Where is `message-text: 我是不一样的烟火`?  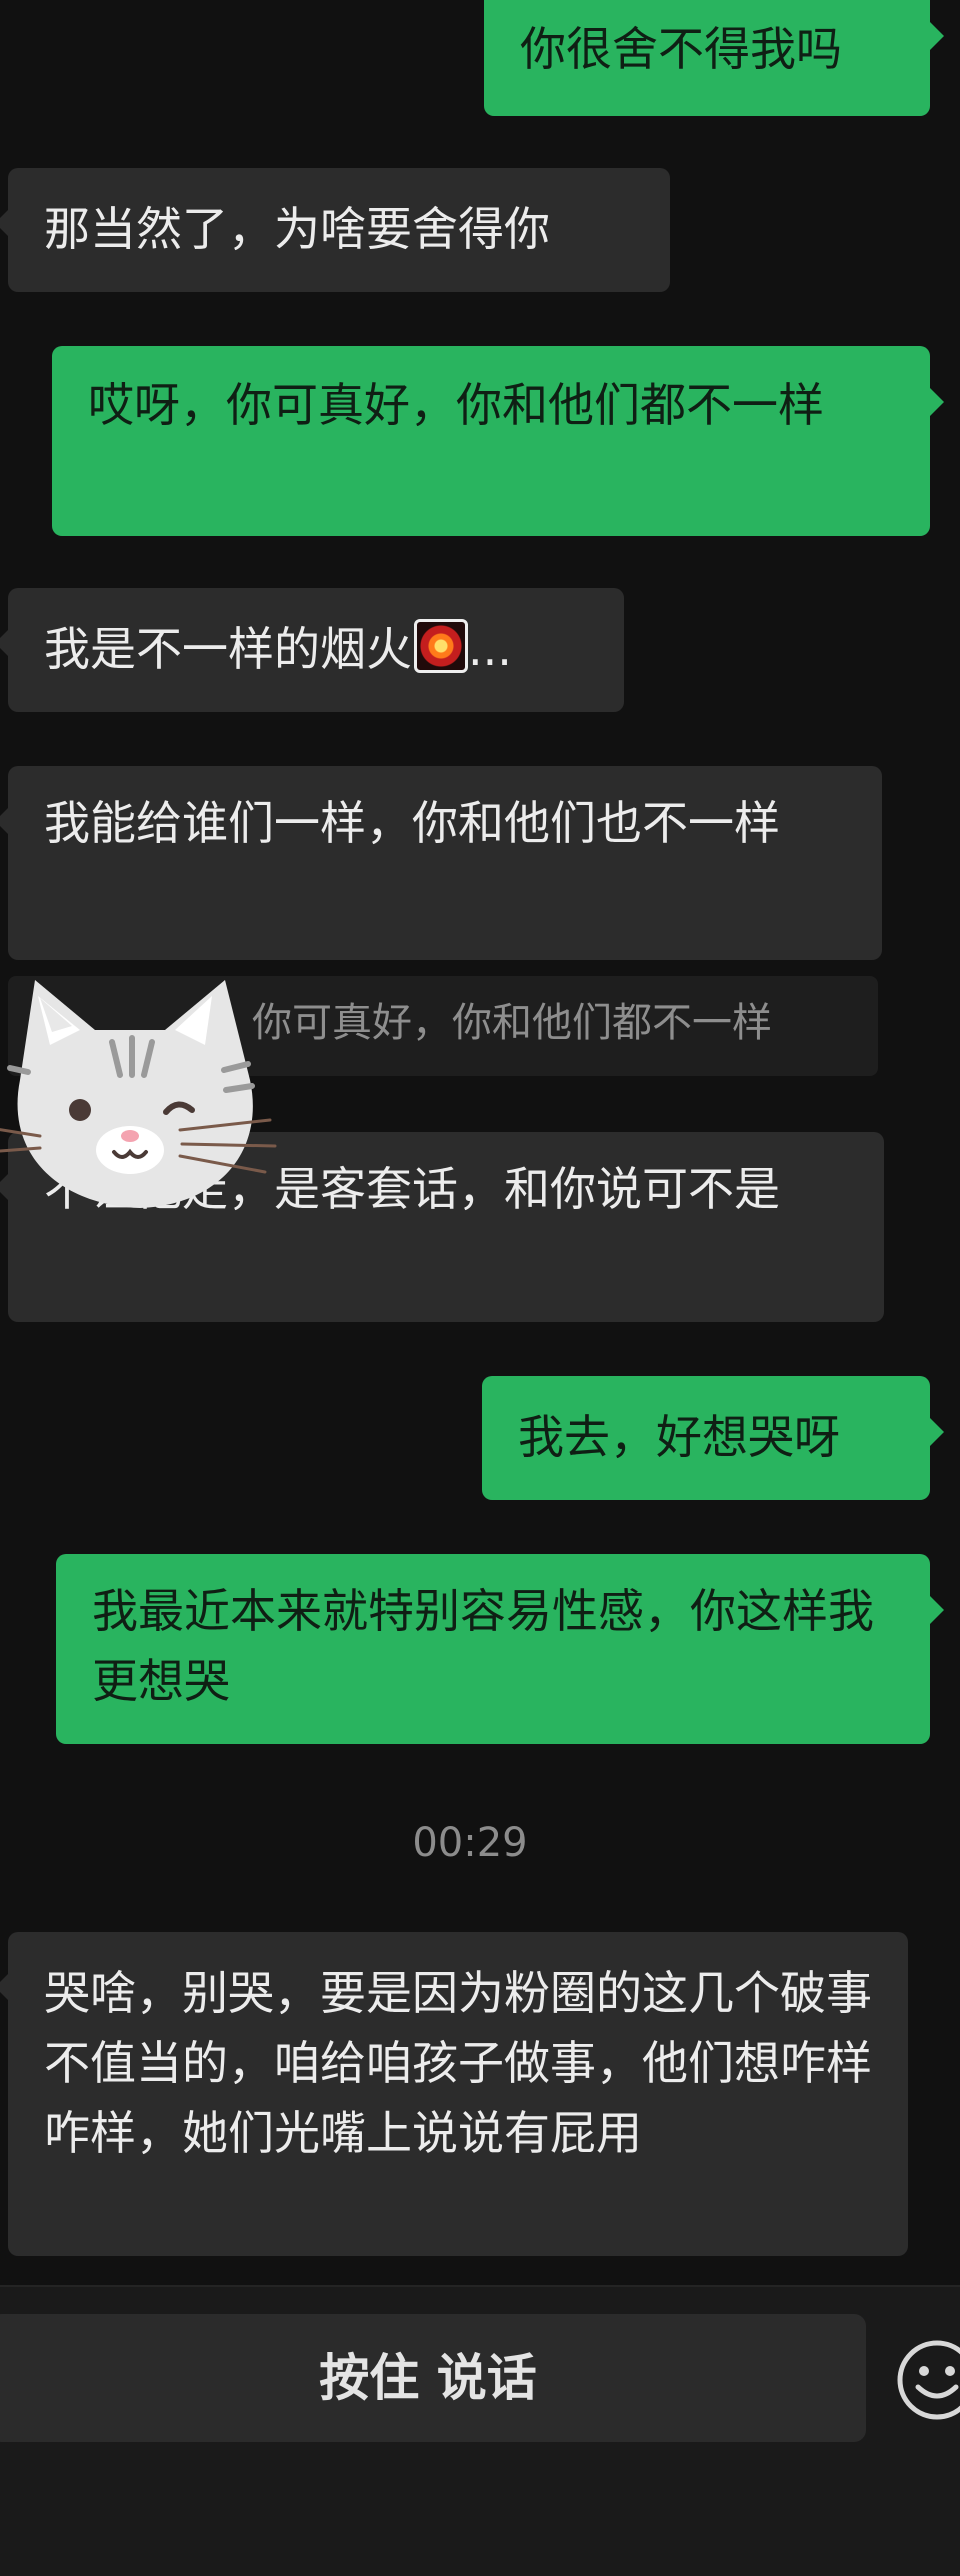 message-text: 我是不一样的烟火 is located at coordinates (228, 649).